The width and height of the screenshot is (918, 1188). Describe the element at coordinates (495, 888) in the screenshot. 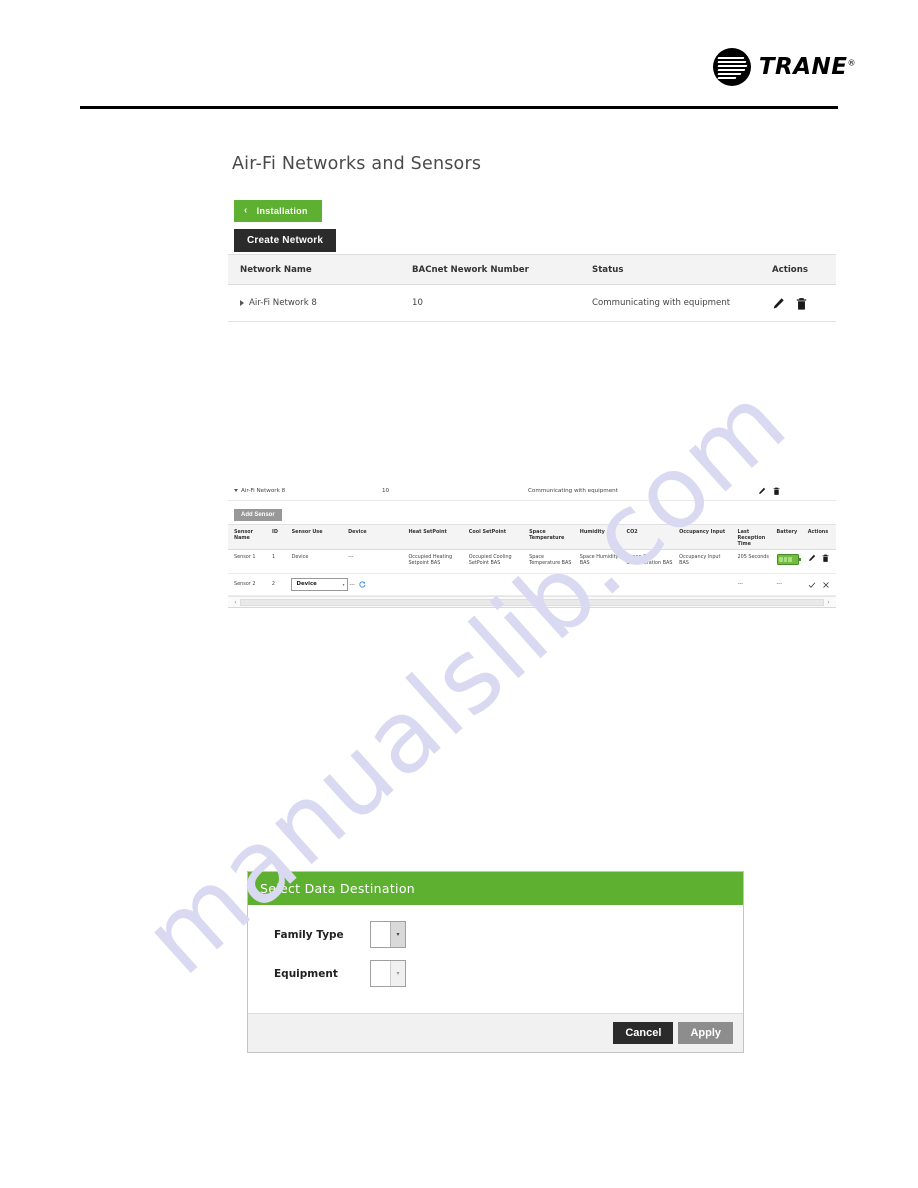

I see `dialog-title: Select Data Destination` at that location.